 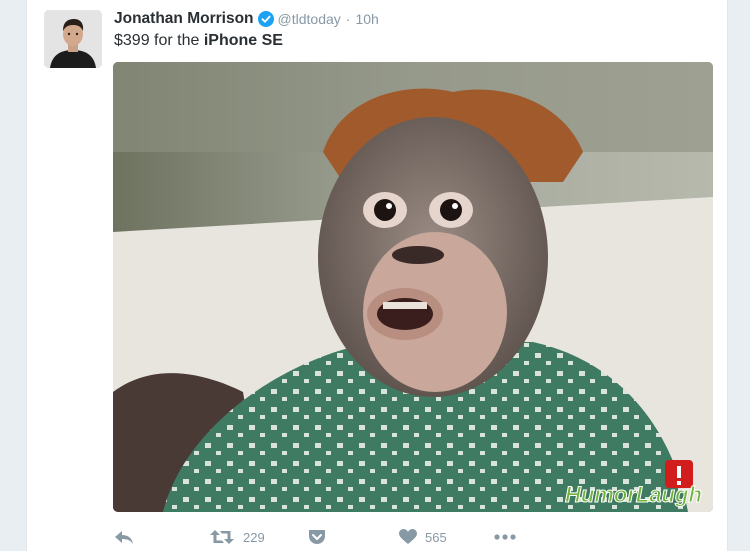 I want to click on tweet-text: $399 for the iPhone SE, so click(x=198, y=41).